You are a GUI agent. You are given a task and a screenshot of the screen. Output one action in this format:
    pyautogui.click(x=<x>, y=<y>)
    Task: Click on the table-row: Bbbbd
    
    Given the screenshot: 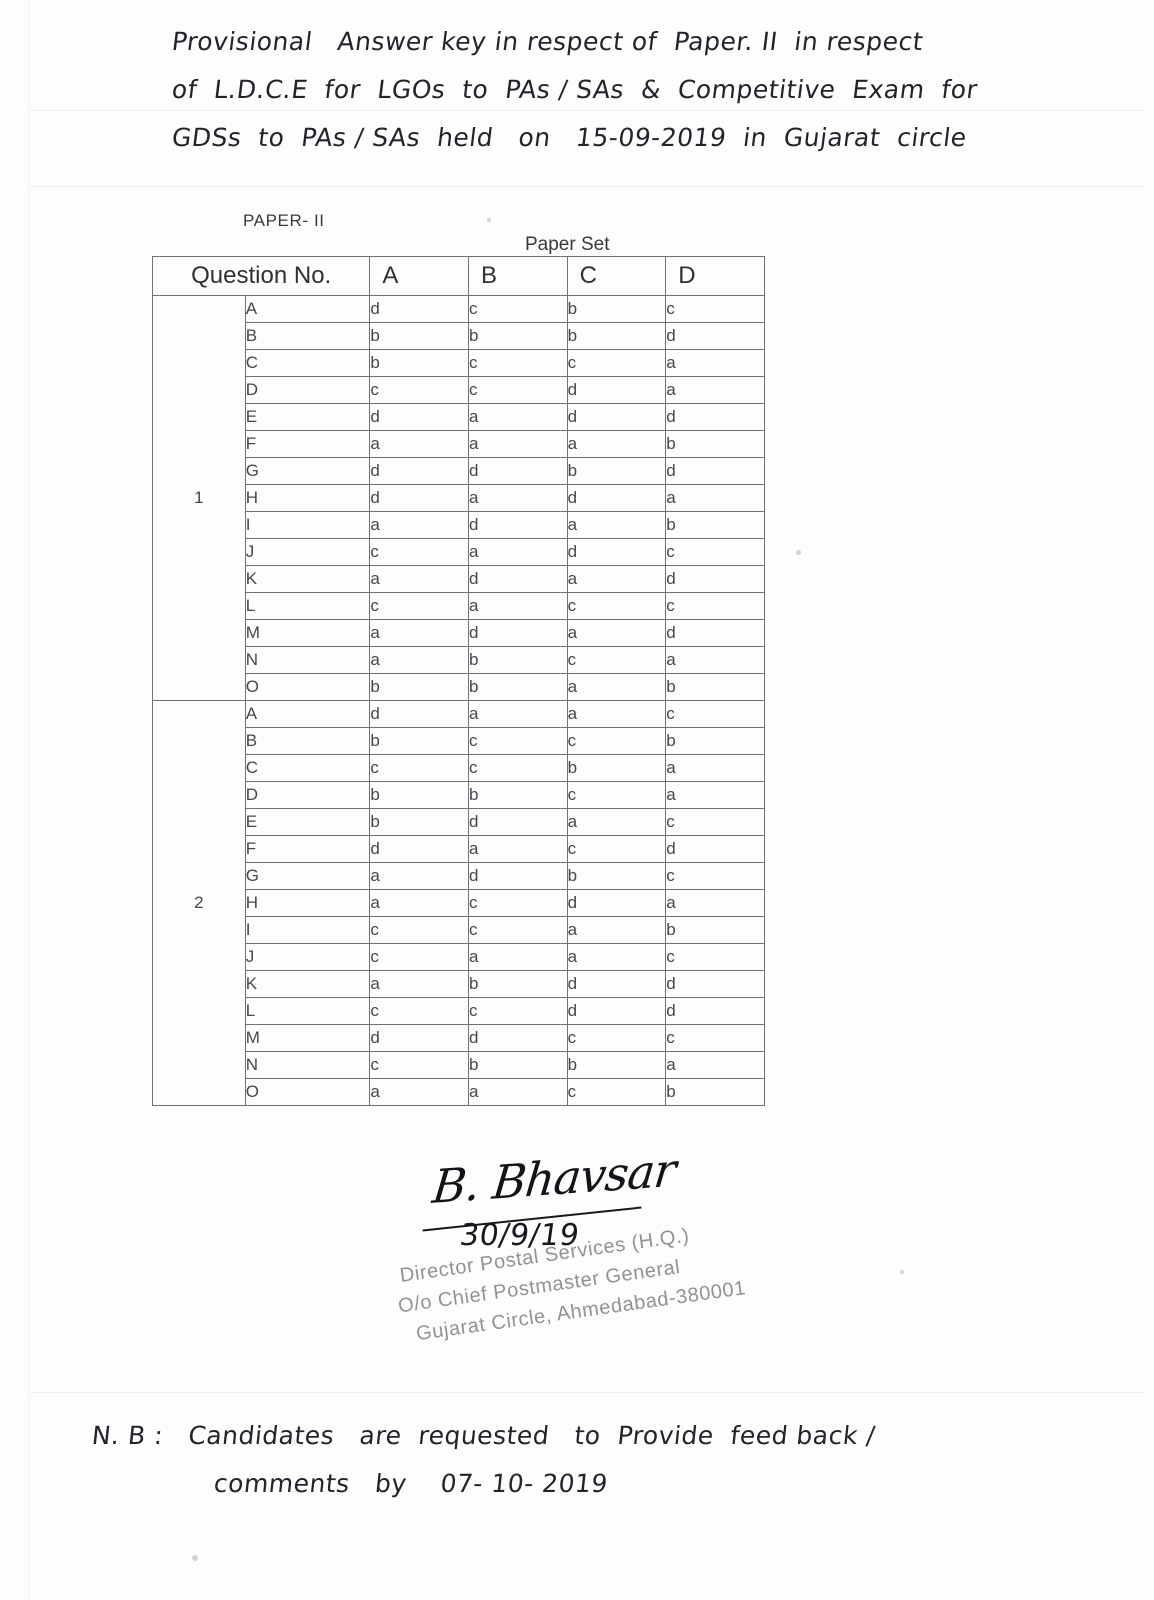 What is the action you would take?
    pyautogui.click(x=459, y=336)
    